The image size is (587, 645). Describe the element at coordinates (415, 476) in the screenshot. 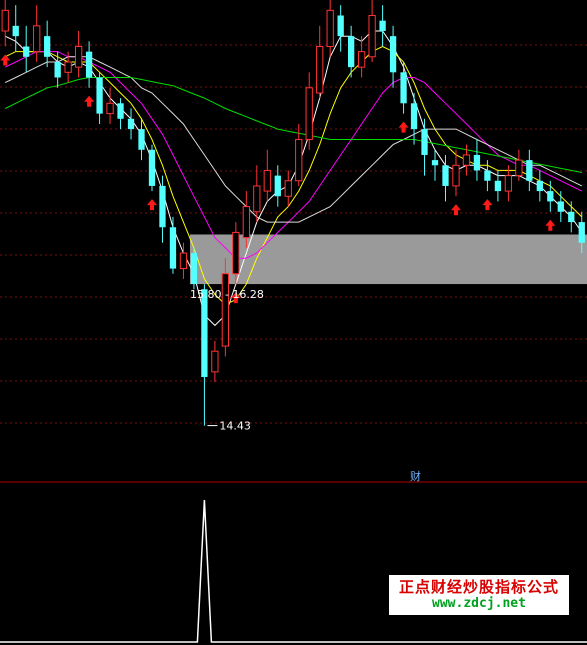

I see `indicator-label: 财` at that location.